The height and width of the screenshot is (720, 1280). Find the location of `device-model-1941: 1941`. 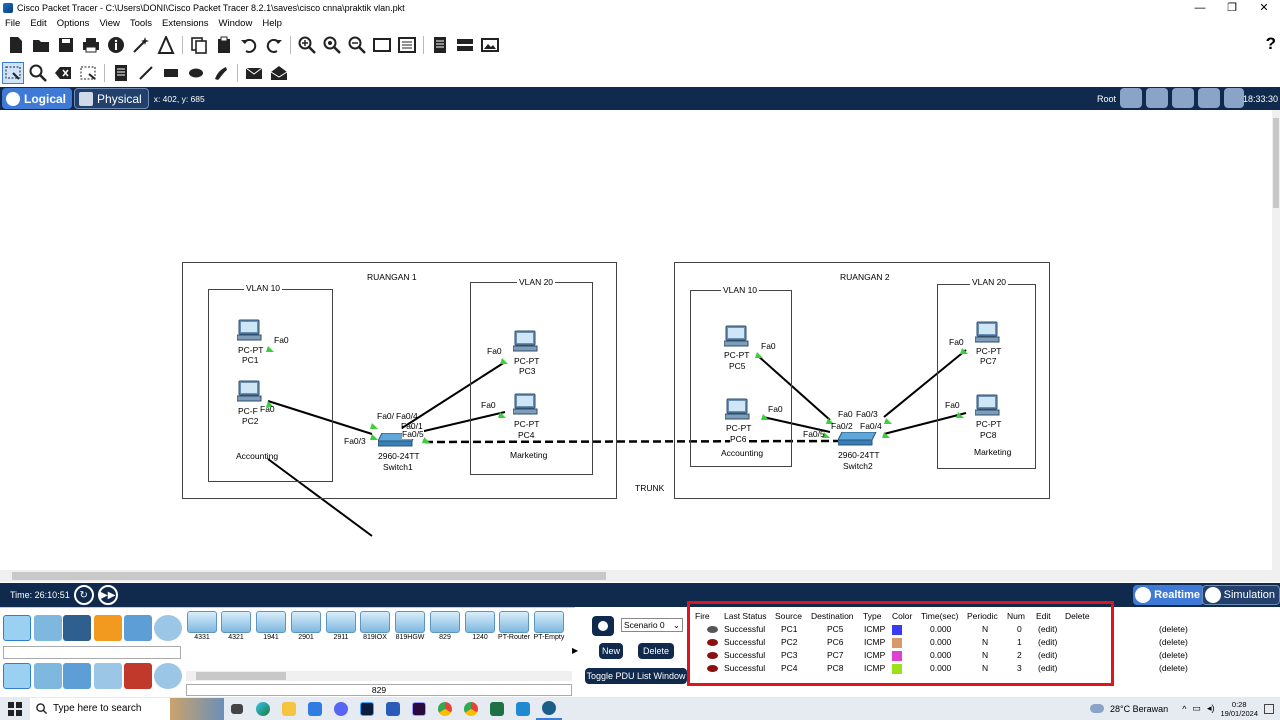

device-model-1941: 1941 is located at coordinates (271, 628).